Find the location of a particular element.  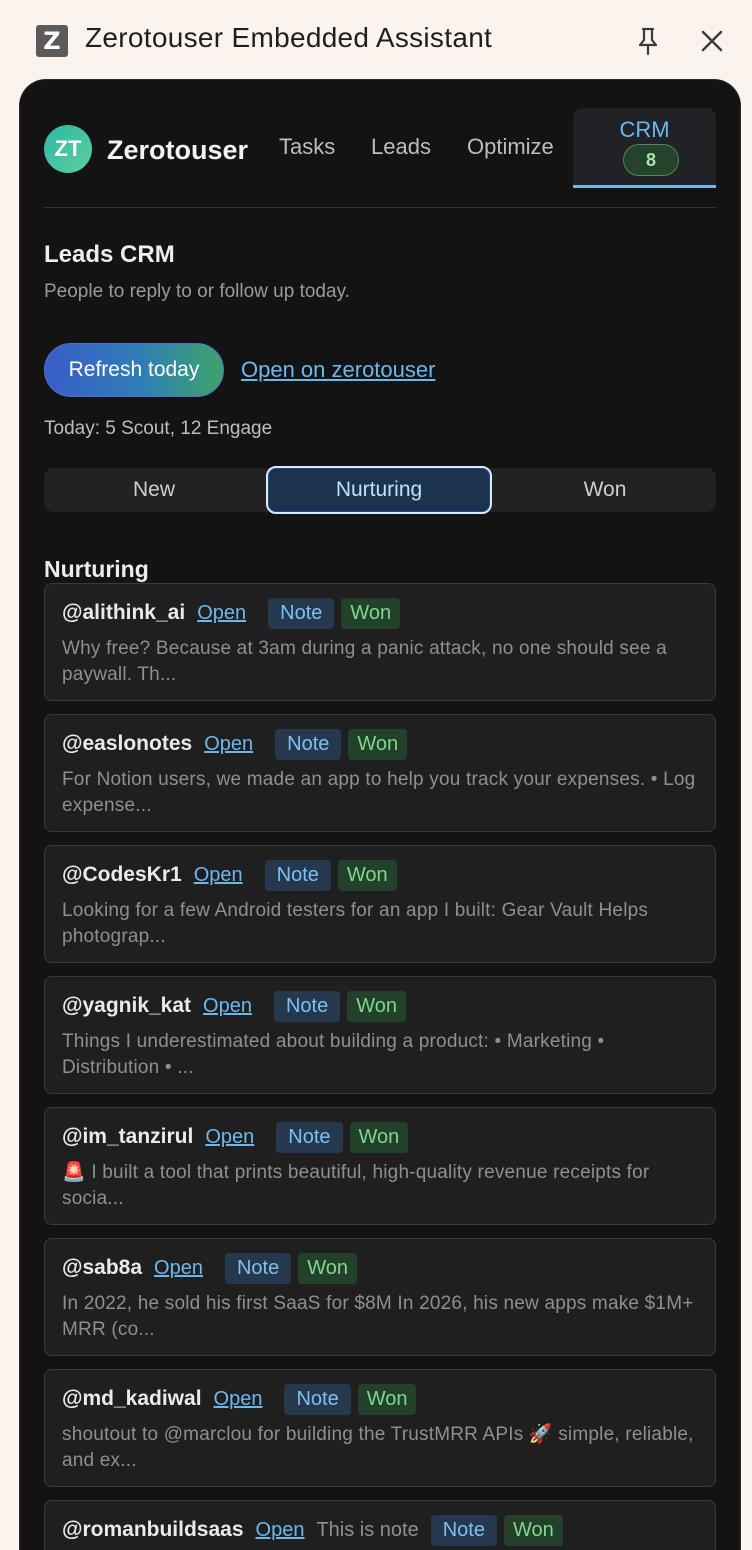

lead-card-header: @alithink_ai Open Note Won is located at coordinates (231, 613).